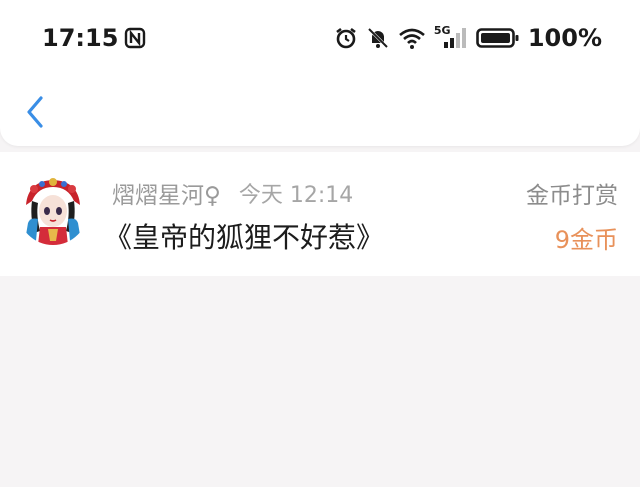 The height and width of the screenshot is (487, 640). I want to click on battery-icon, so click(497, 38).